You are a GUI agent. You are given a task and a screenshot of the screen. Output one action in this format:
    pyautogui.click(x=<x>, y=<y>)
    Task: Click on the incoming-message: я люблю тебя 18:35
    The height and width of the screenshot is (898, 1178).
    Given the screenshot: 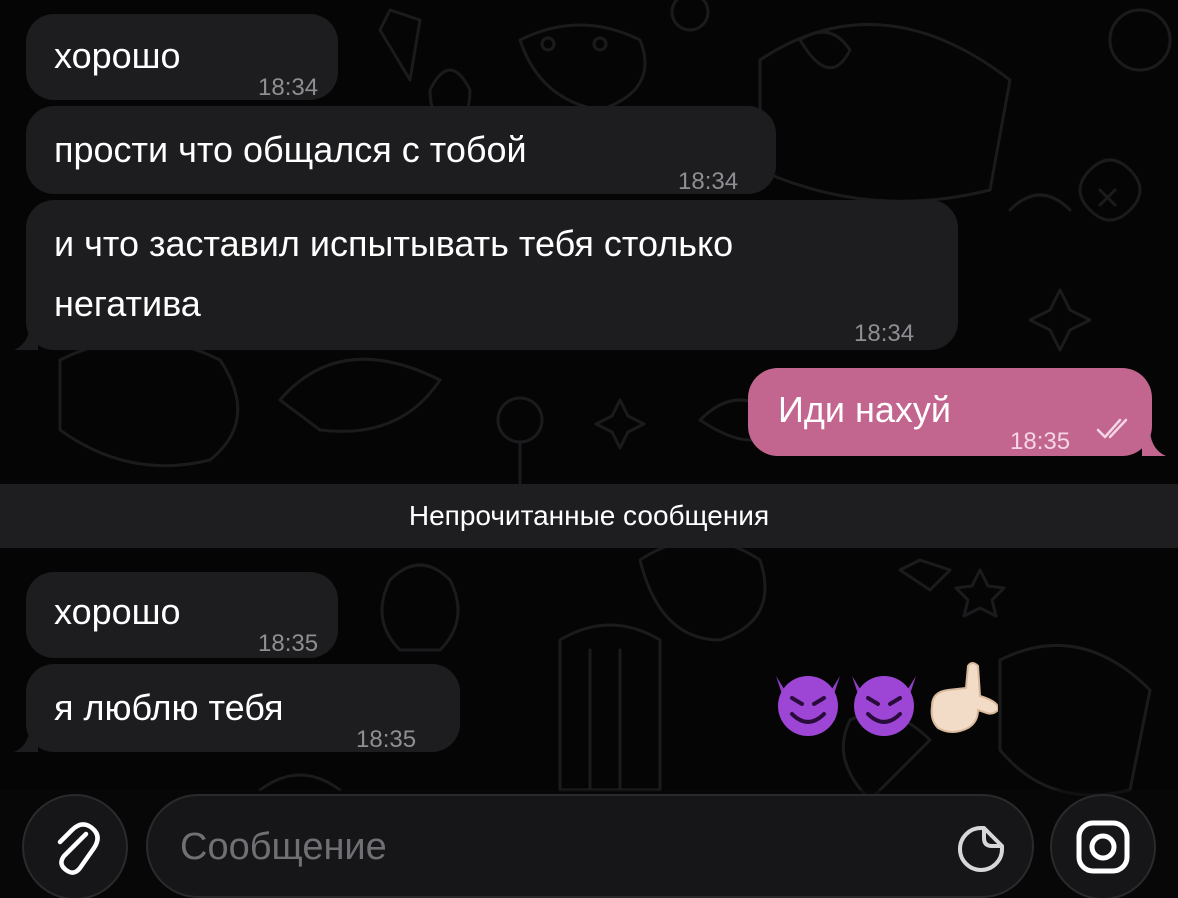 What is the action you would take?
    pyautogui.click(x=243, y=708)
    